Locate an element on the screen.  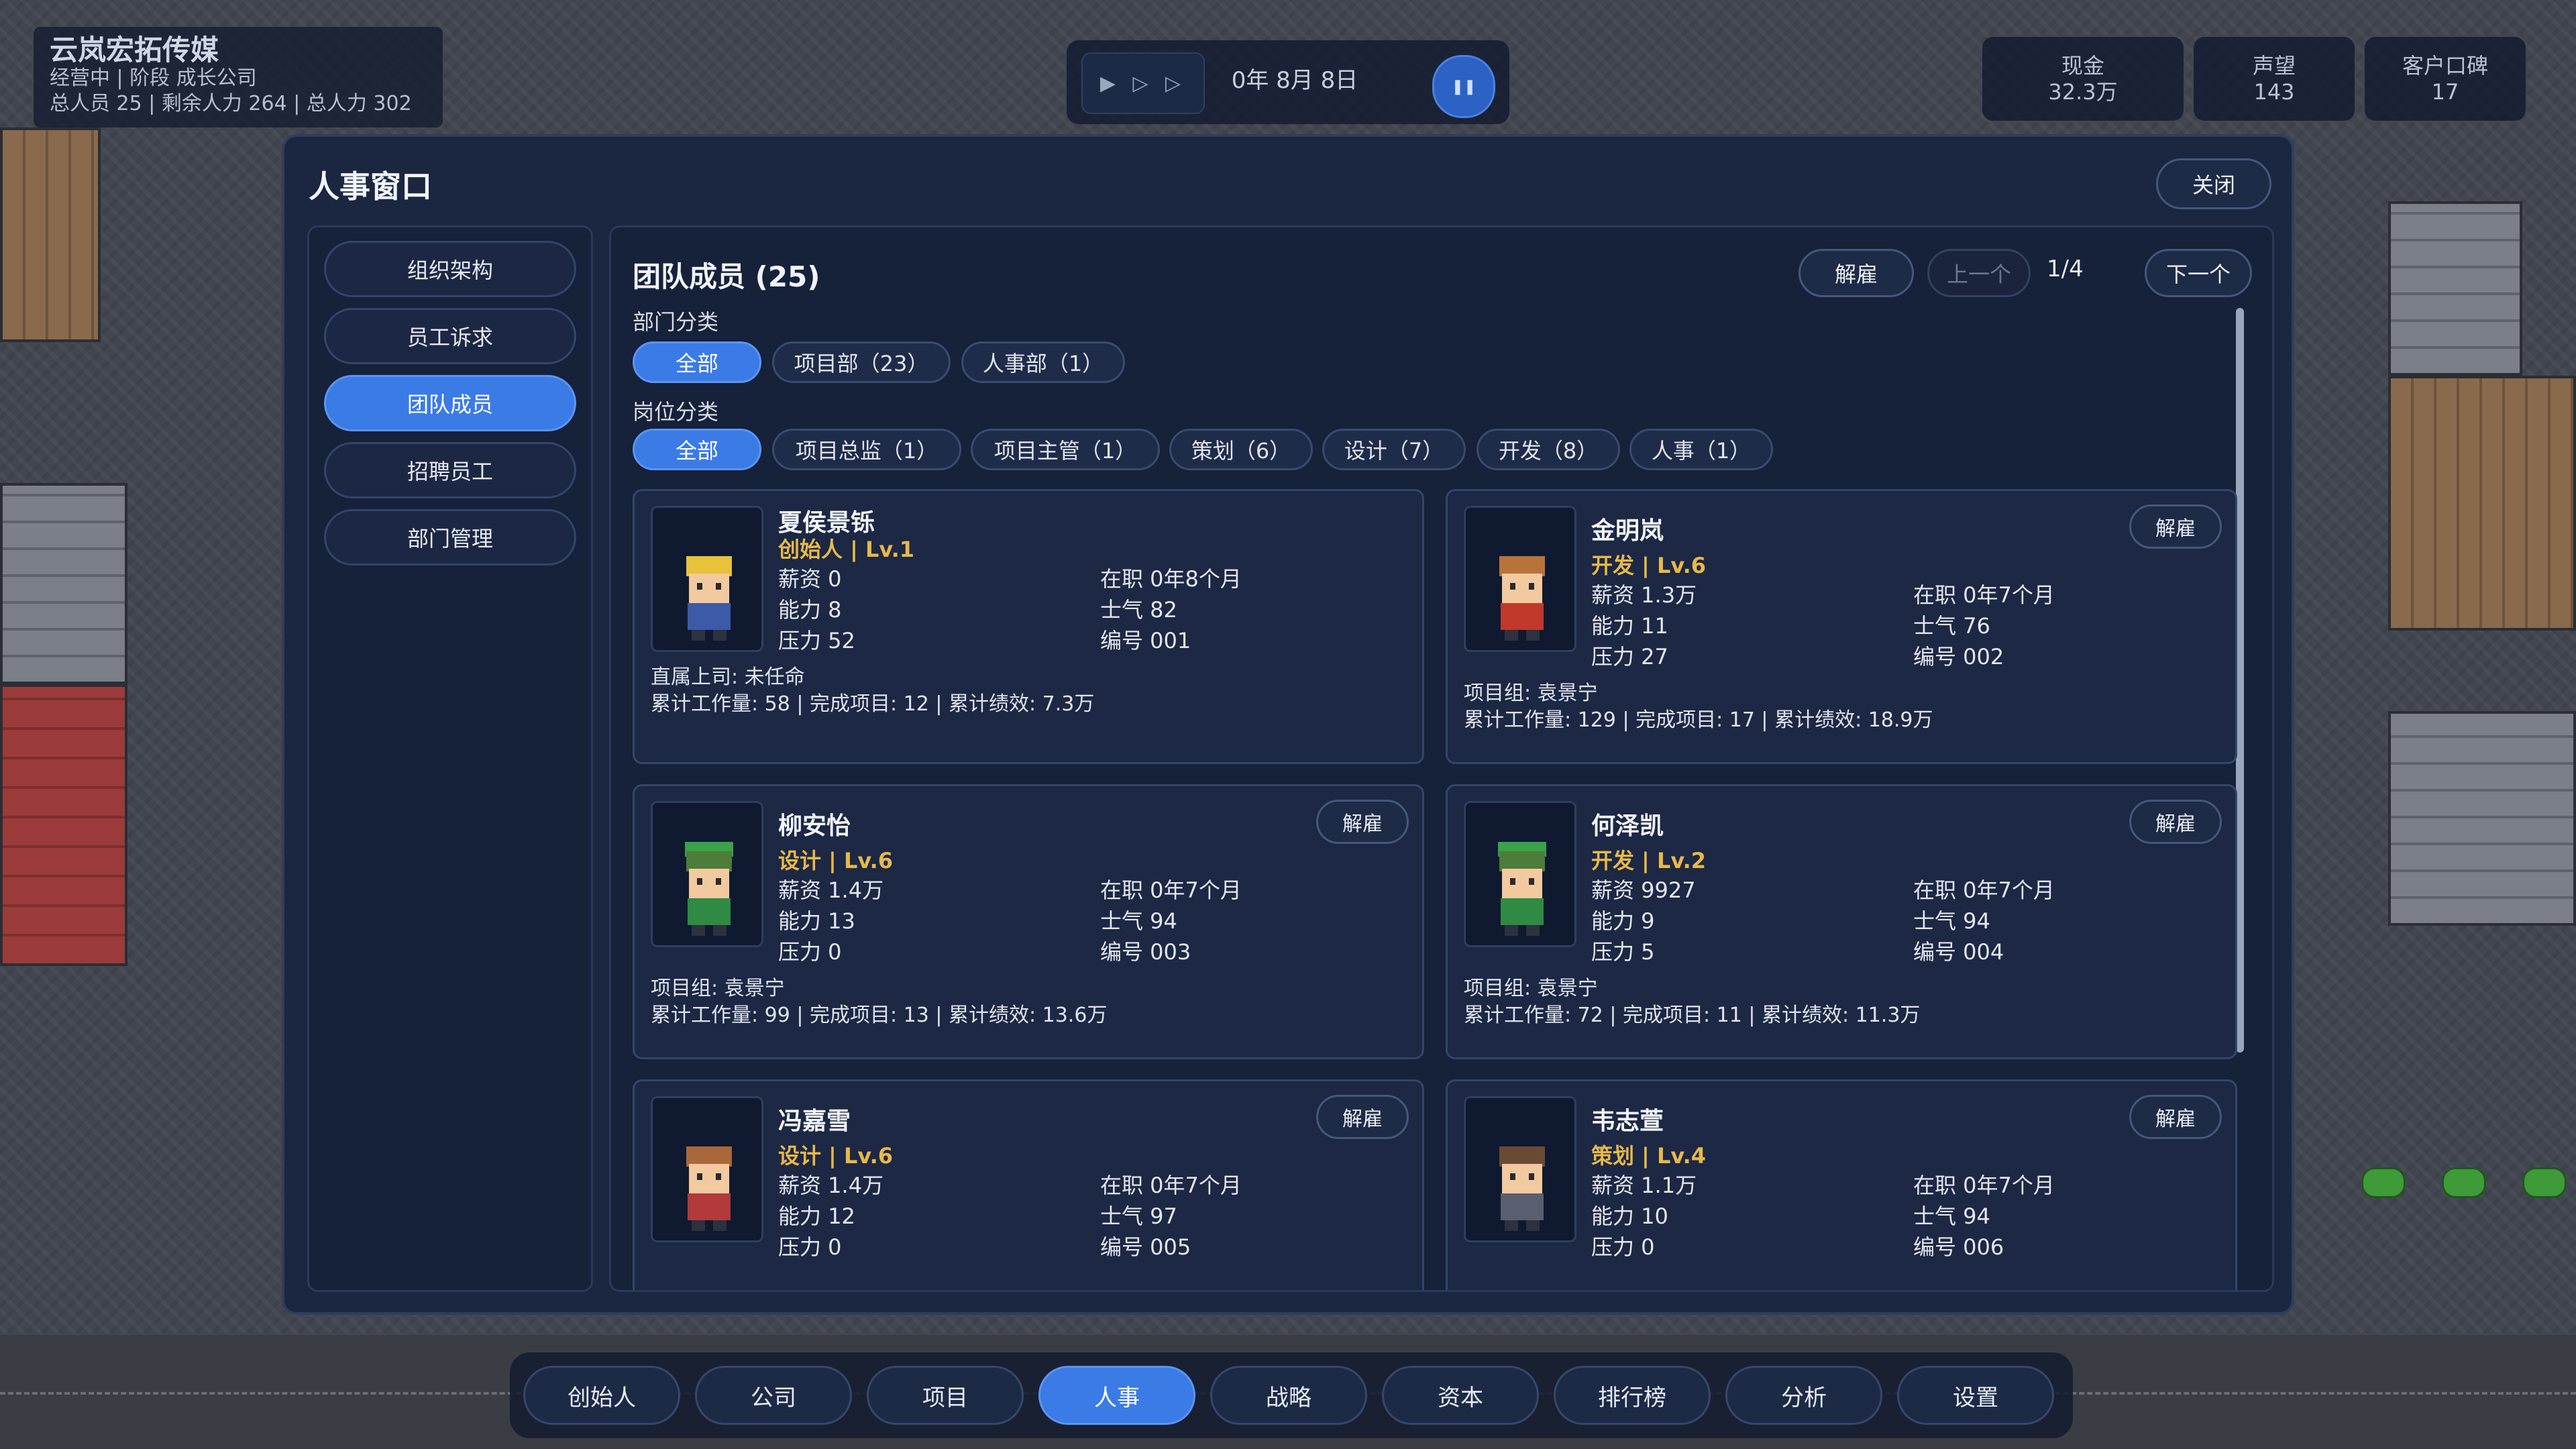
member-supervisor-or-group: 直属上司: 未任命 is located at coordinates (728, 677).